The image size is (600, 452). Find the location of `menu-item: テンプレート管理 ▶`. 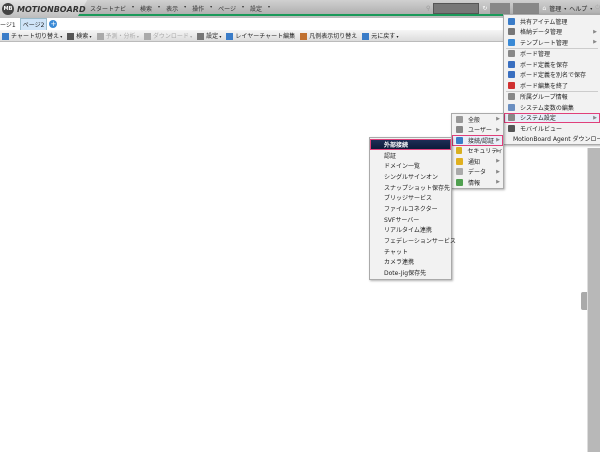

menu-item: テンプレート管理 ▶ is located at coordinates (552, 42).